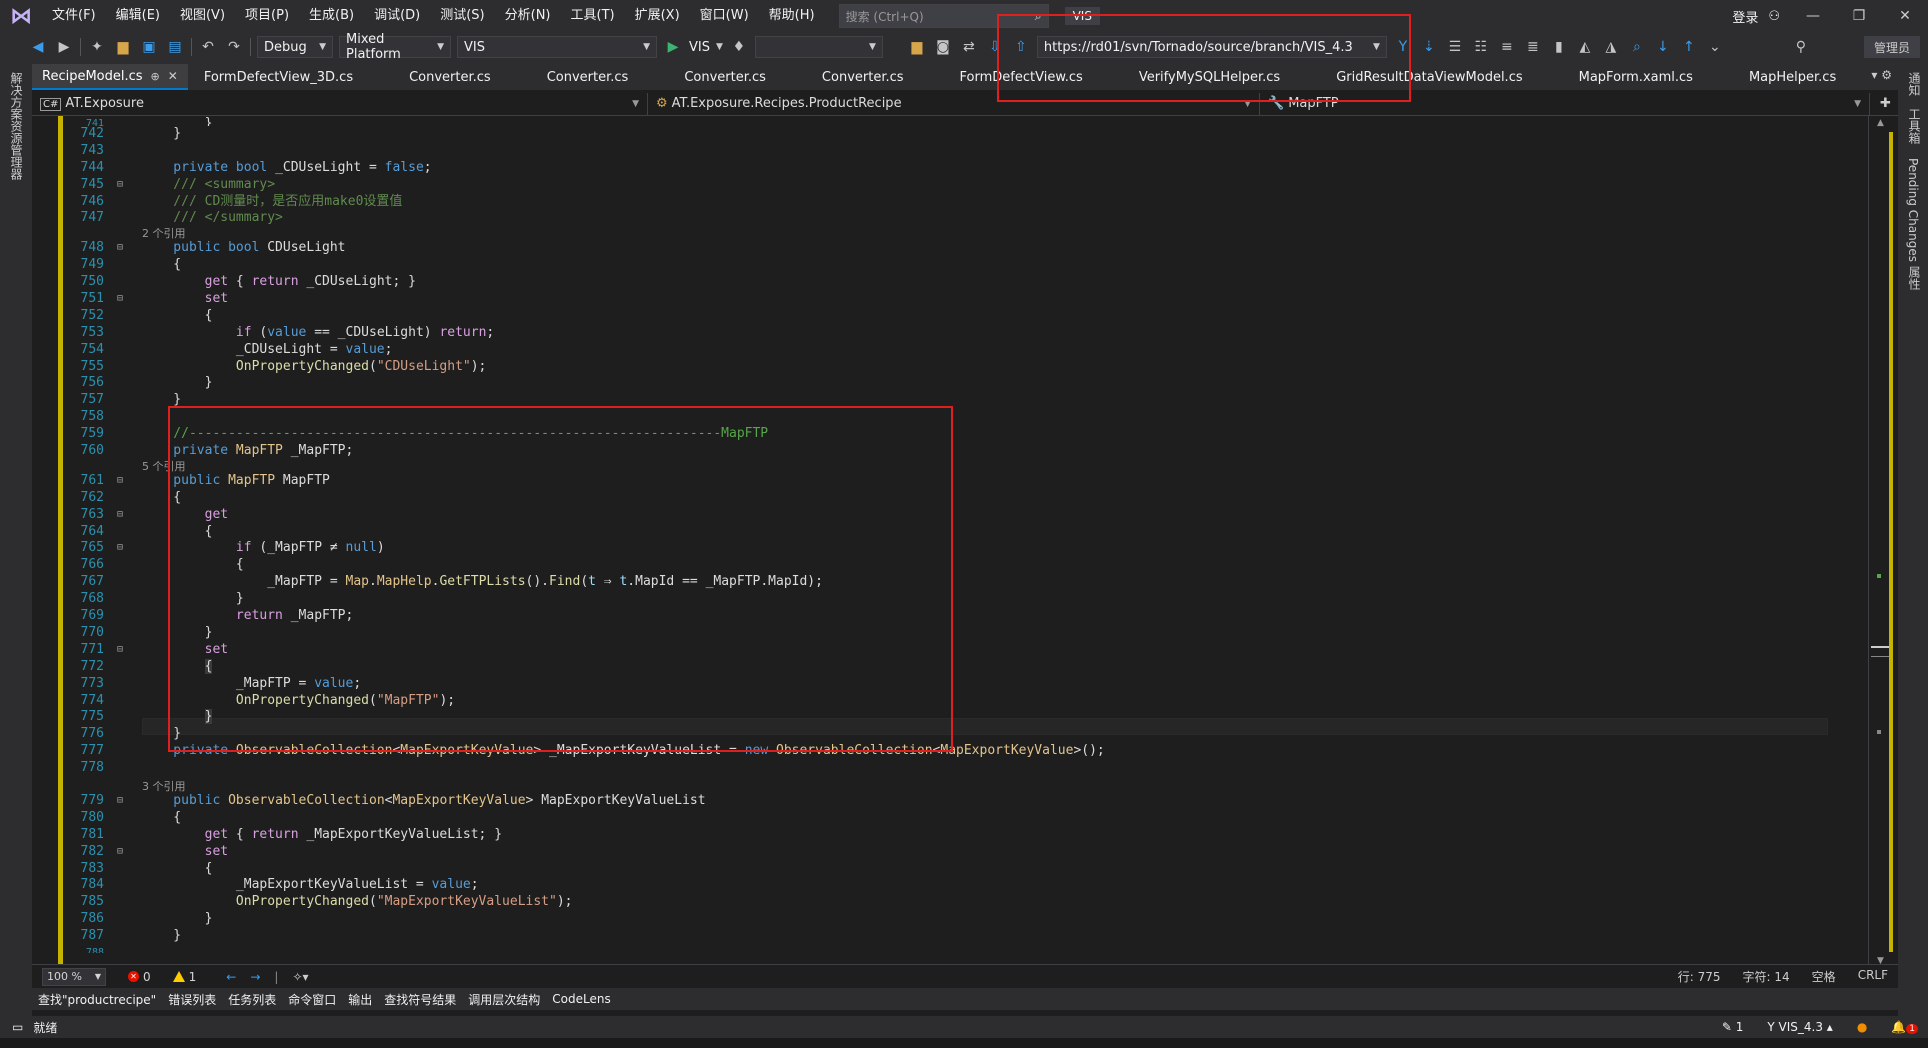  Describe the element at coordinates (74, 976) in the screenshot. I see `zoom-select: 100 % ▼` at that location.